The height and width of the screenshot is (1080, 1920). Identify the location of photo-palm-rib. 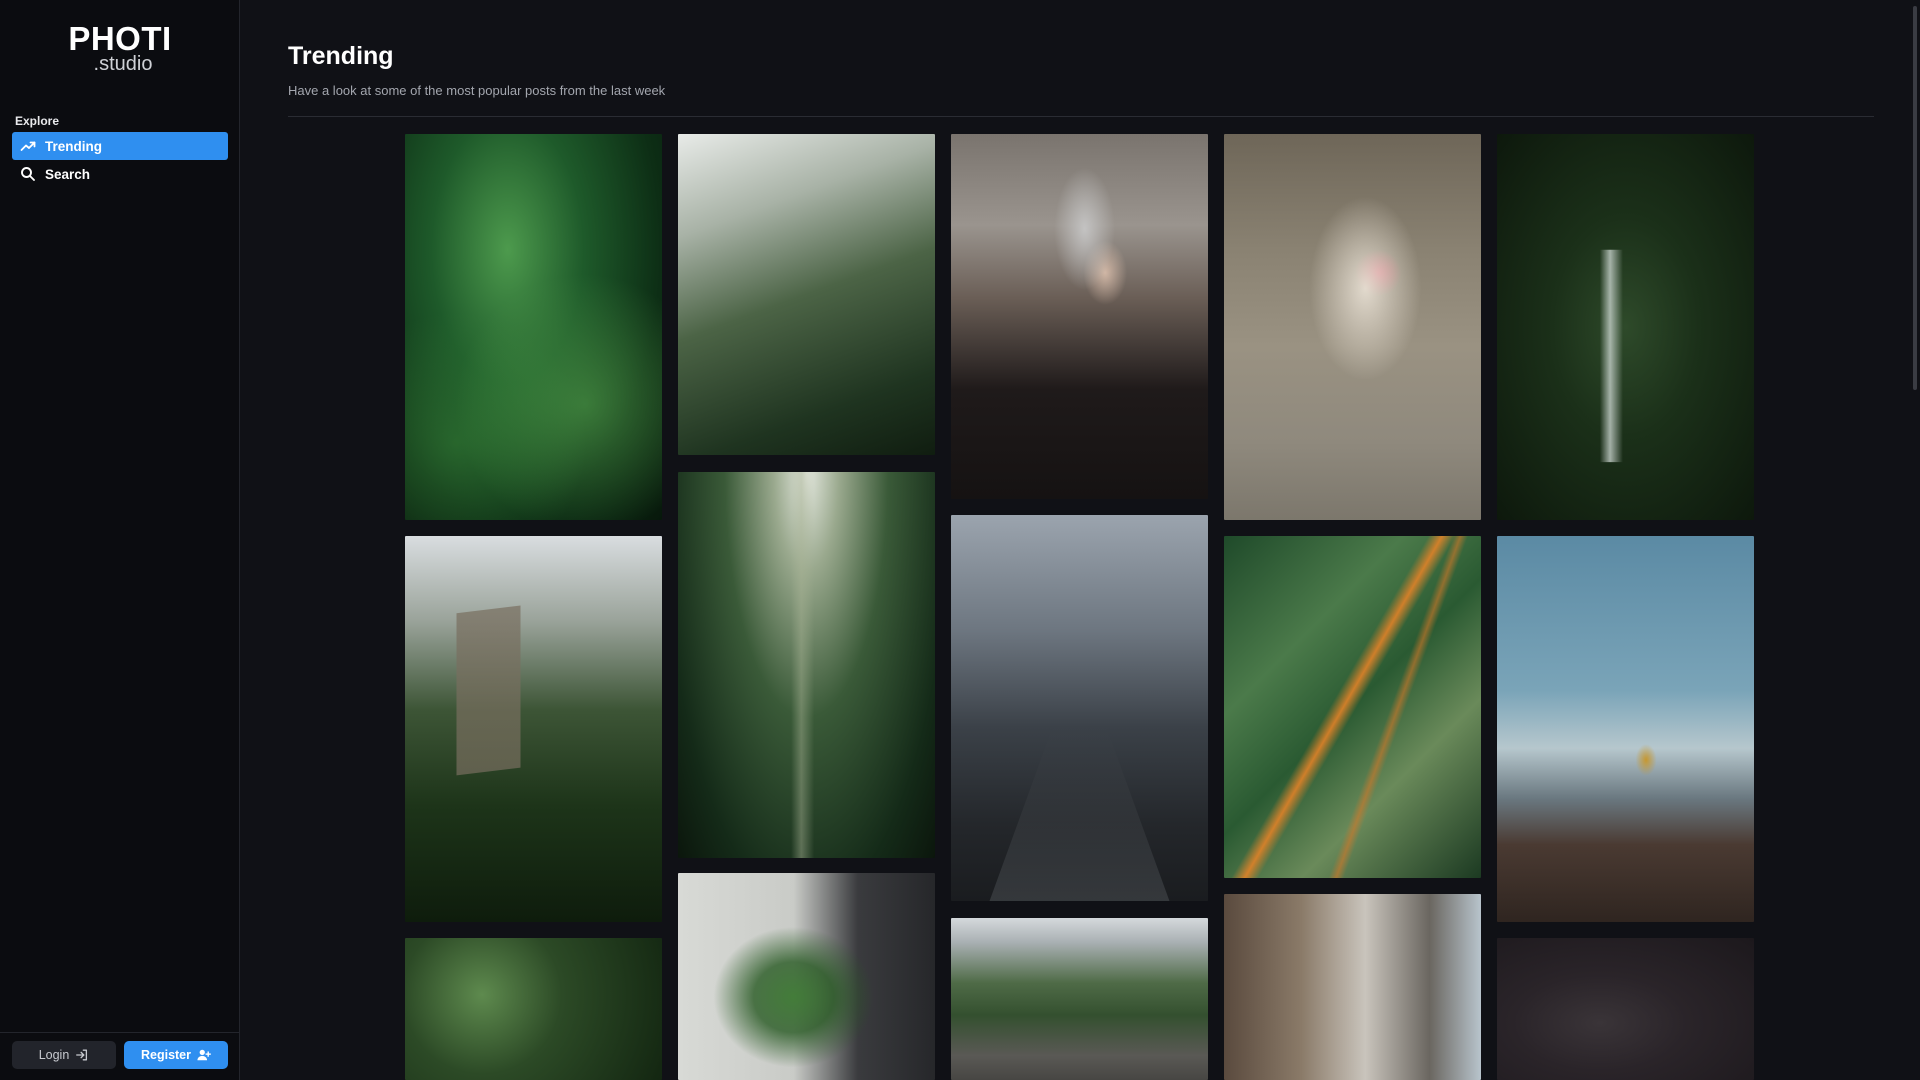
(1352, 707).